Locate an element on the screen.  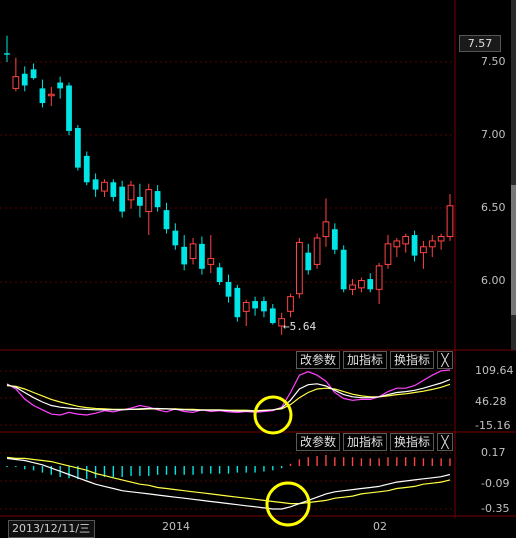
price-tick-label: 6.50 is located at coordinates (493, 207).